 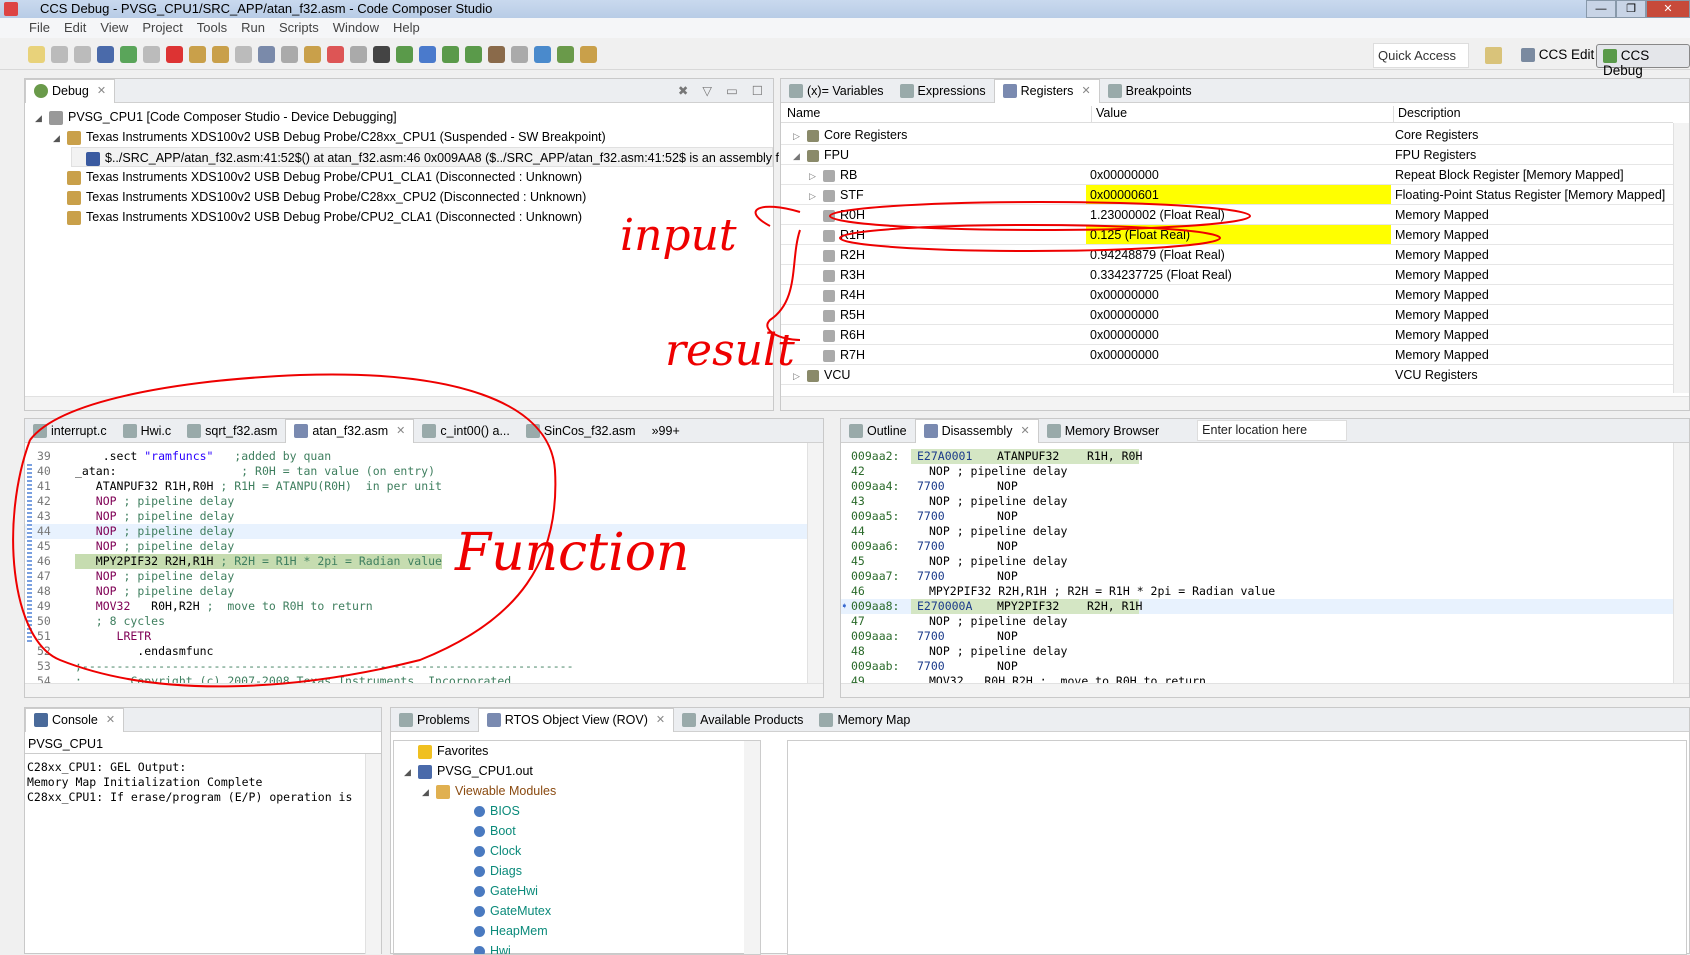 I want to click on disassembly-line: 009aa5: 7700 NOP, so click(x=1257, y=516).